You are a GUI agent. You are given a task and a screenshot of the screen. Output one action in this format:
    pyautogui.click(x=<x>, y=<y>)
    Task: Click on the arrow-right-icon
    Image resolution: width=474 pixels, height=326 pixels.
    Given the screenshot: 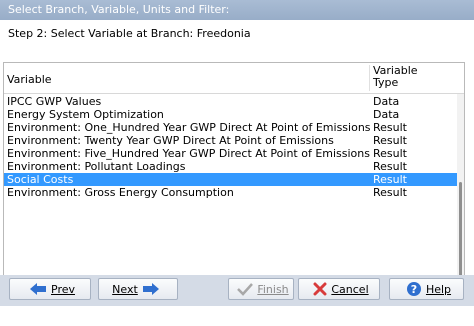 What is the action you would take?
    pyautogui.click(x=151, y=289)
    